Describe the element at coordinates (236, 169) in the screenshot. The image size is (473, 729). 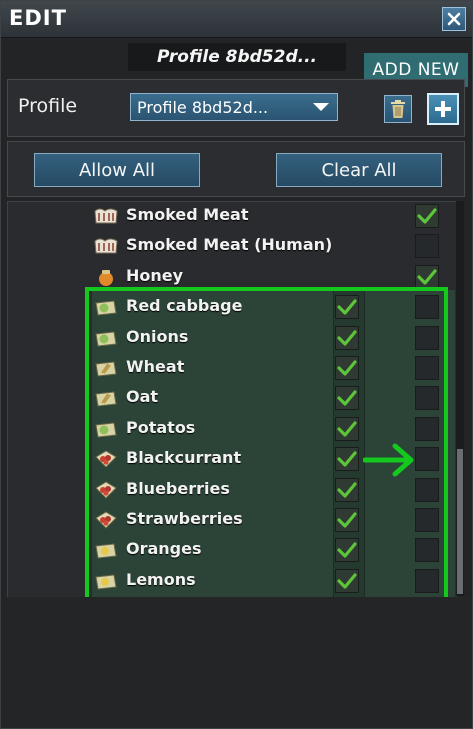
I see `actions-panel: Allow All Clear All` at that location.